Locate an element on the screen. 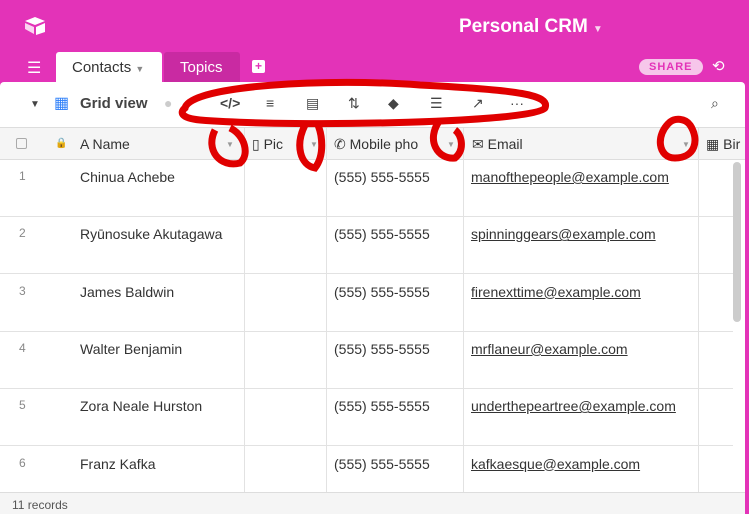  share-button: SHARE is located at coordinates (671, 67).